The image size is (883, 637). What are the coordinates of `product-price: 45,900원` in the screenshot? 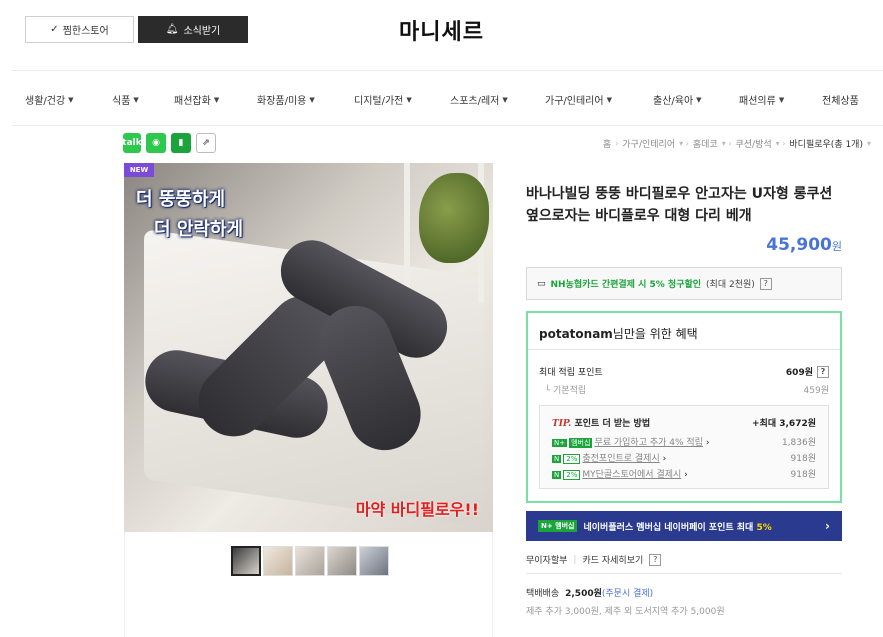 It's located at (804, 245).